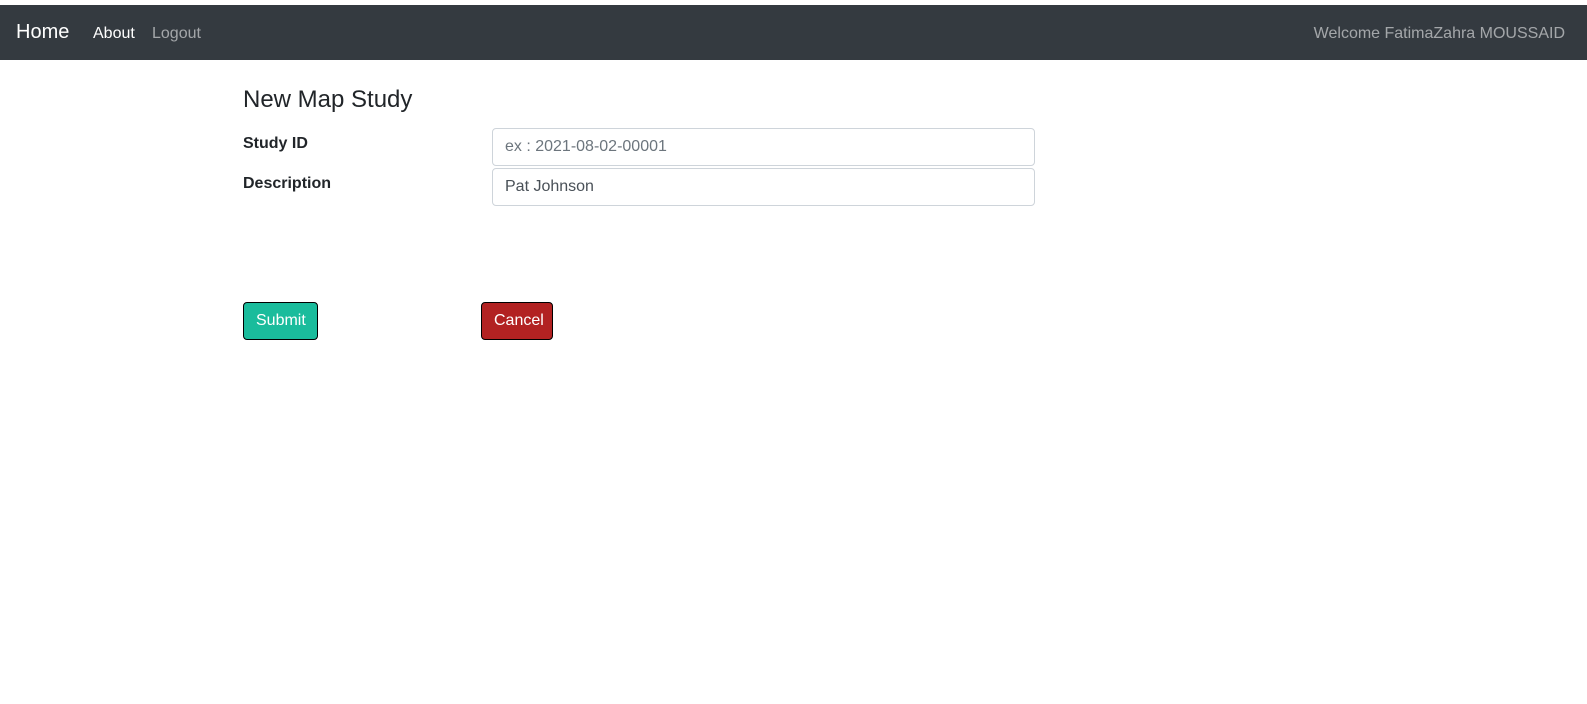 Image resolution: width=1587 pixels, height=704 pixels. Describe the element at coordinates (287, 183) in the screenshot. I see `description-label: Description` at that location.